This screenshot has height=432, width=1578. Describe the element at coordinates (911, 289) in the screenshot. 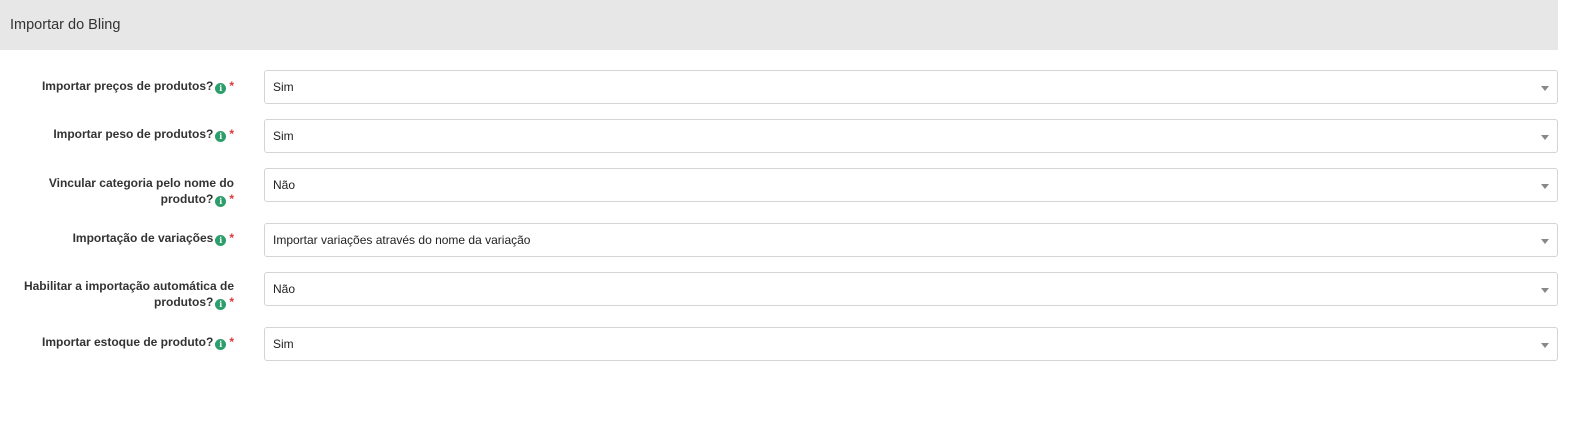

I see `auto-import-select: Não` at that location.